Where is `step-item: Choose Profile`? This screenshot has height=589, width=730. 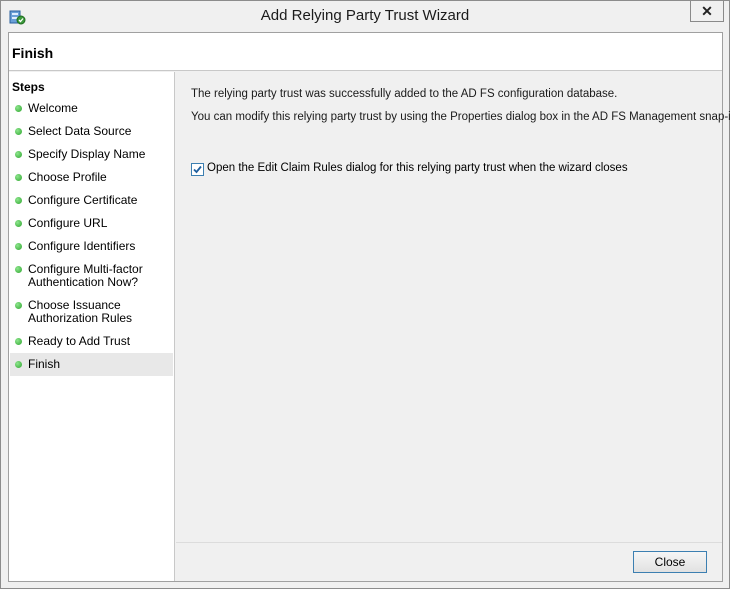
step-item: Choose Profile is located at coordinates (91, 177).